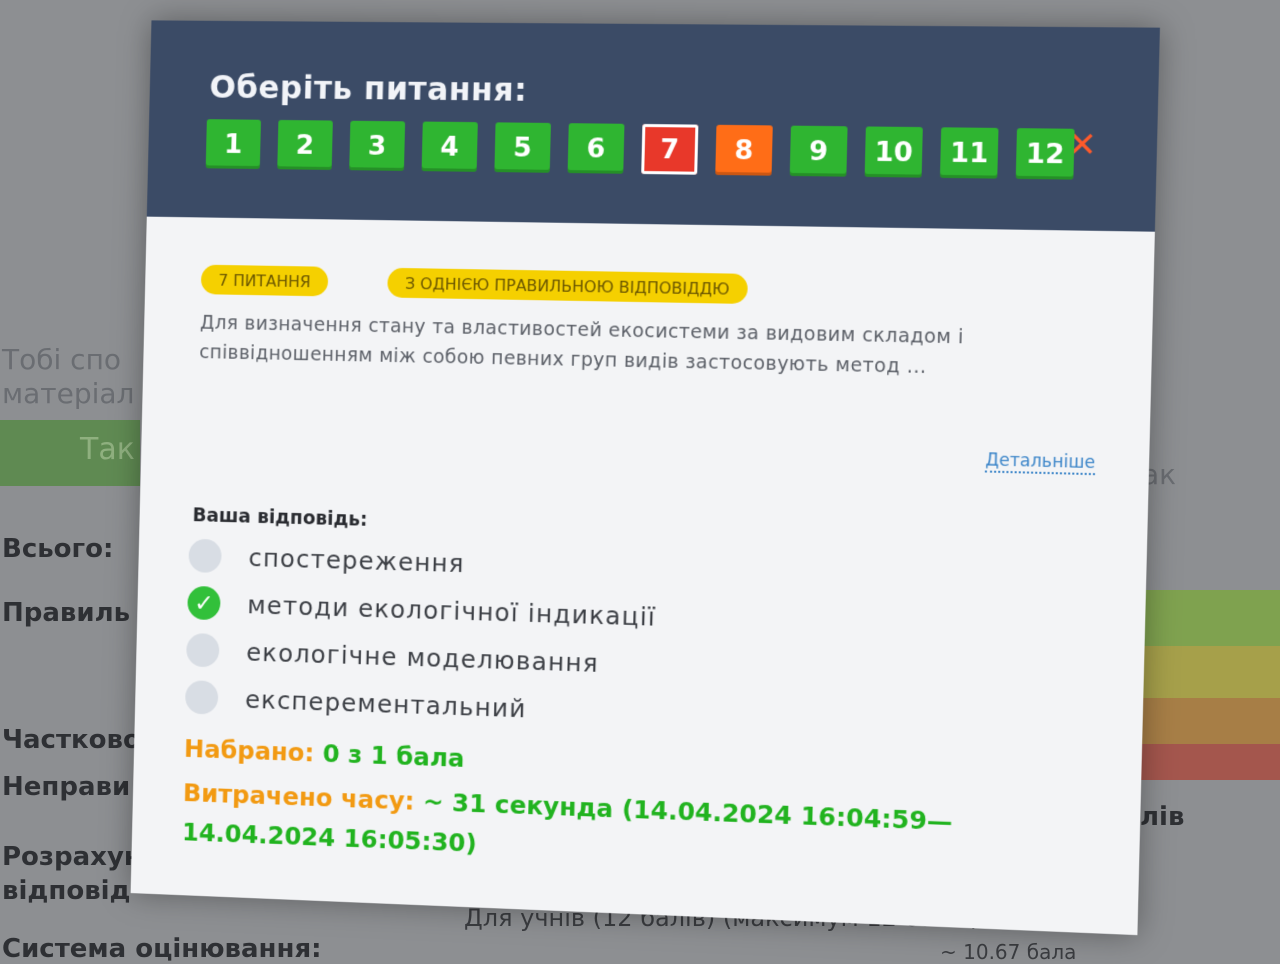 Image resolution: width=1280 pixels, height=964 pixels. I want to click on time-spent-label: Витрачено часу:, so click(298, 797).